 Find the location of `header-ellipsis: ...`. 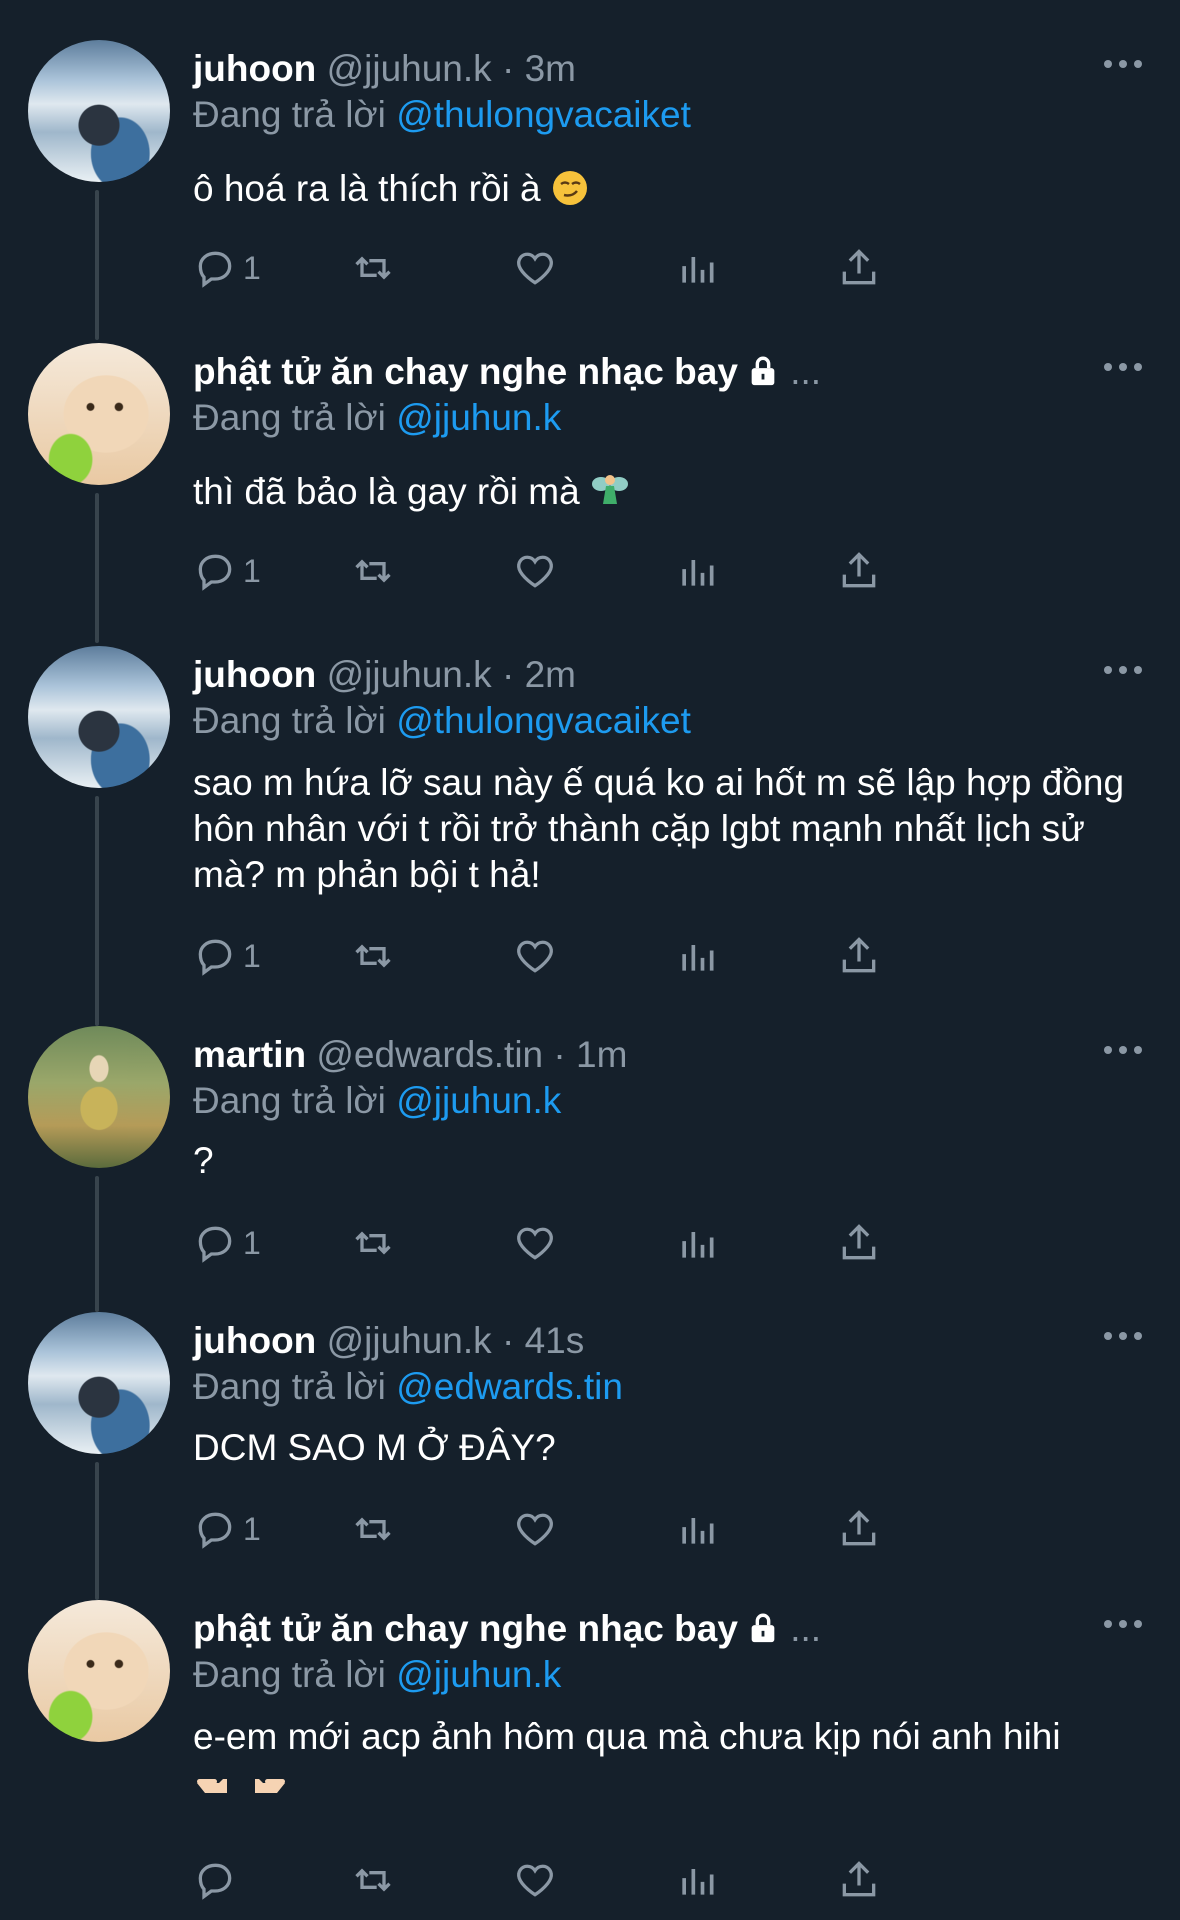

header-ellipsis: ... is located at coordinates (806, 1628).